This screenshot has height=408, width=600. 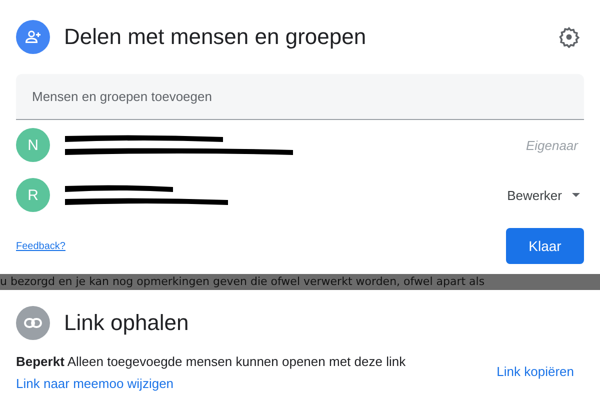 I want to click on role-dropdown: Bewerker, so click(x=543, y=195).